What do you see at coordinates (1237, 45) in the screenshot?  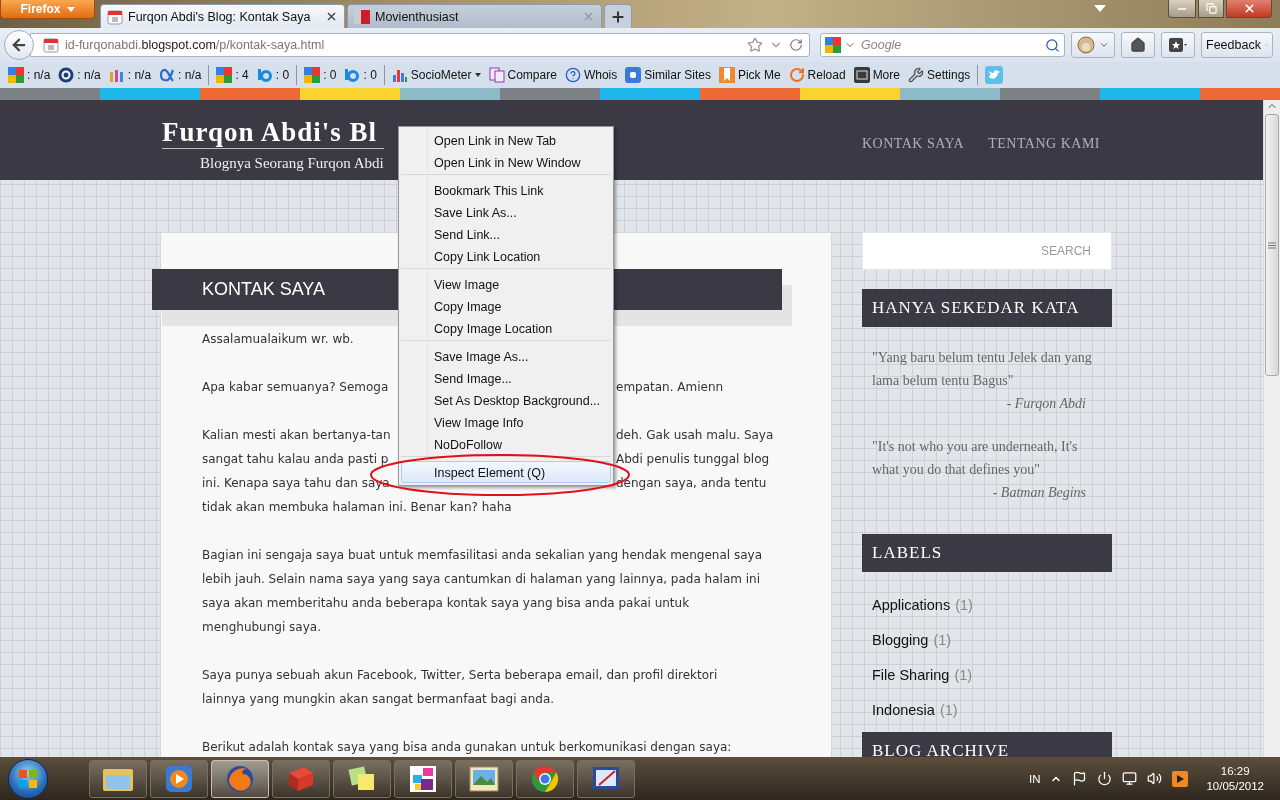 I see `feedback-button: Feedback` at bounding box center [1237, 45].